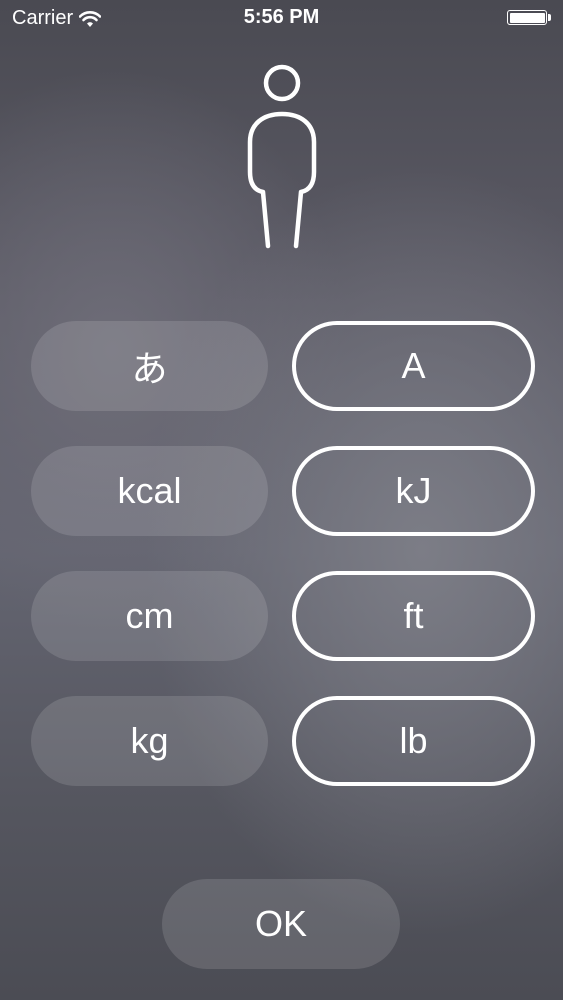  What do you see at coordinates (530, 18) in the screenshot?
I see `battery-icon` at bounding box center [530, 18].